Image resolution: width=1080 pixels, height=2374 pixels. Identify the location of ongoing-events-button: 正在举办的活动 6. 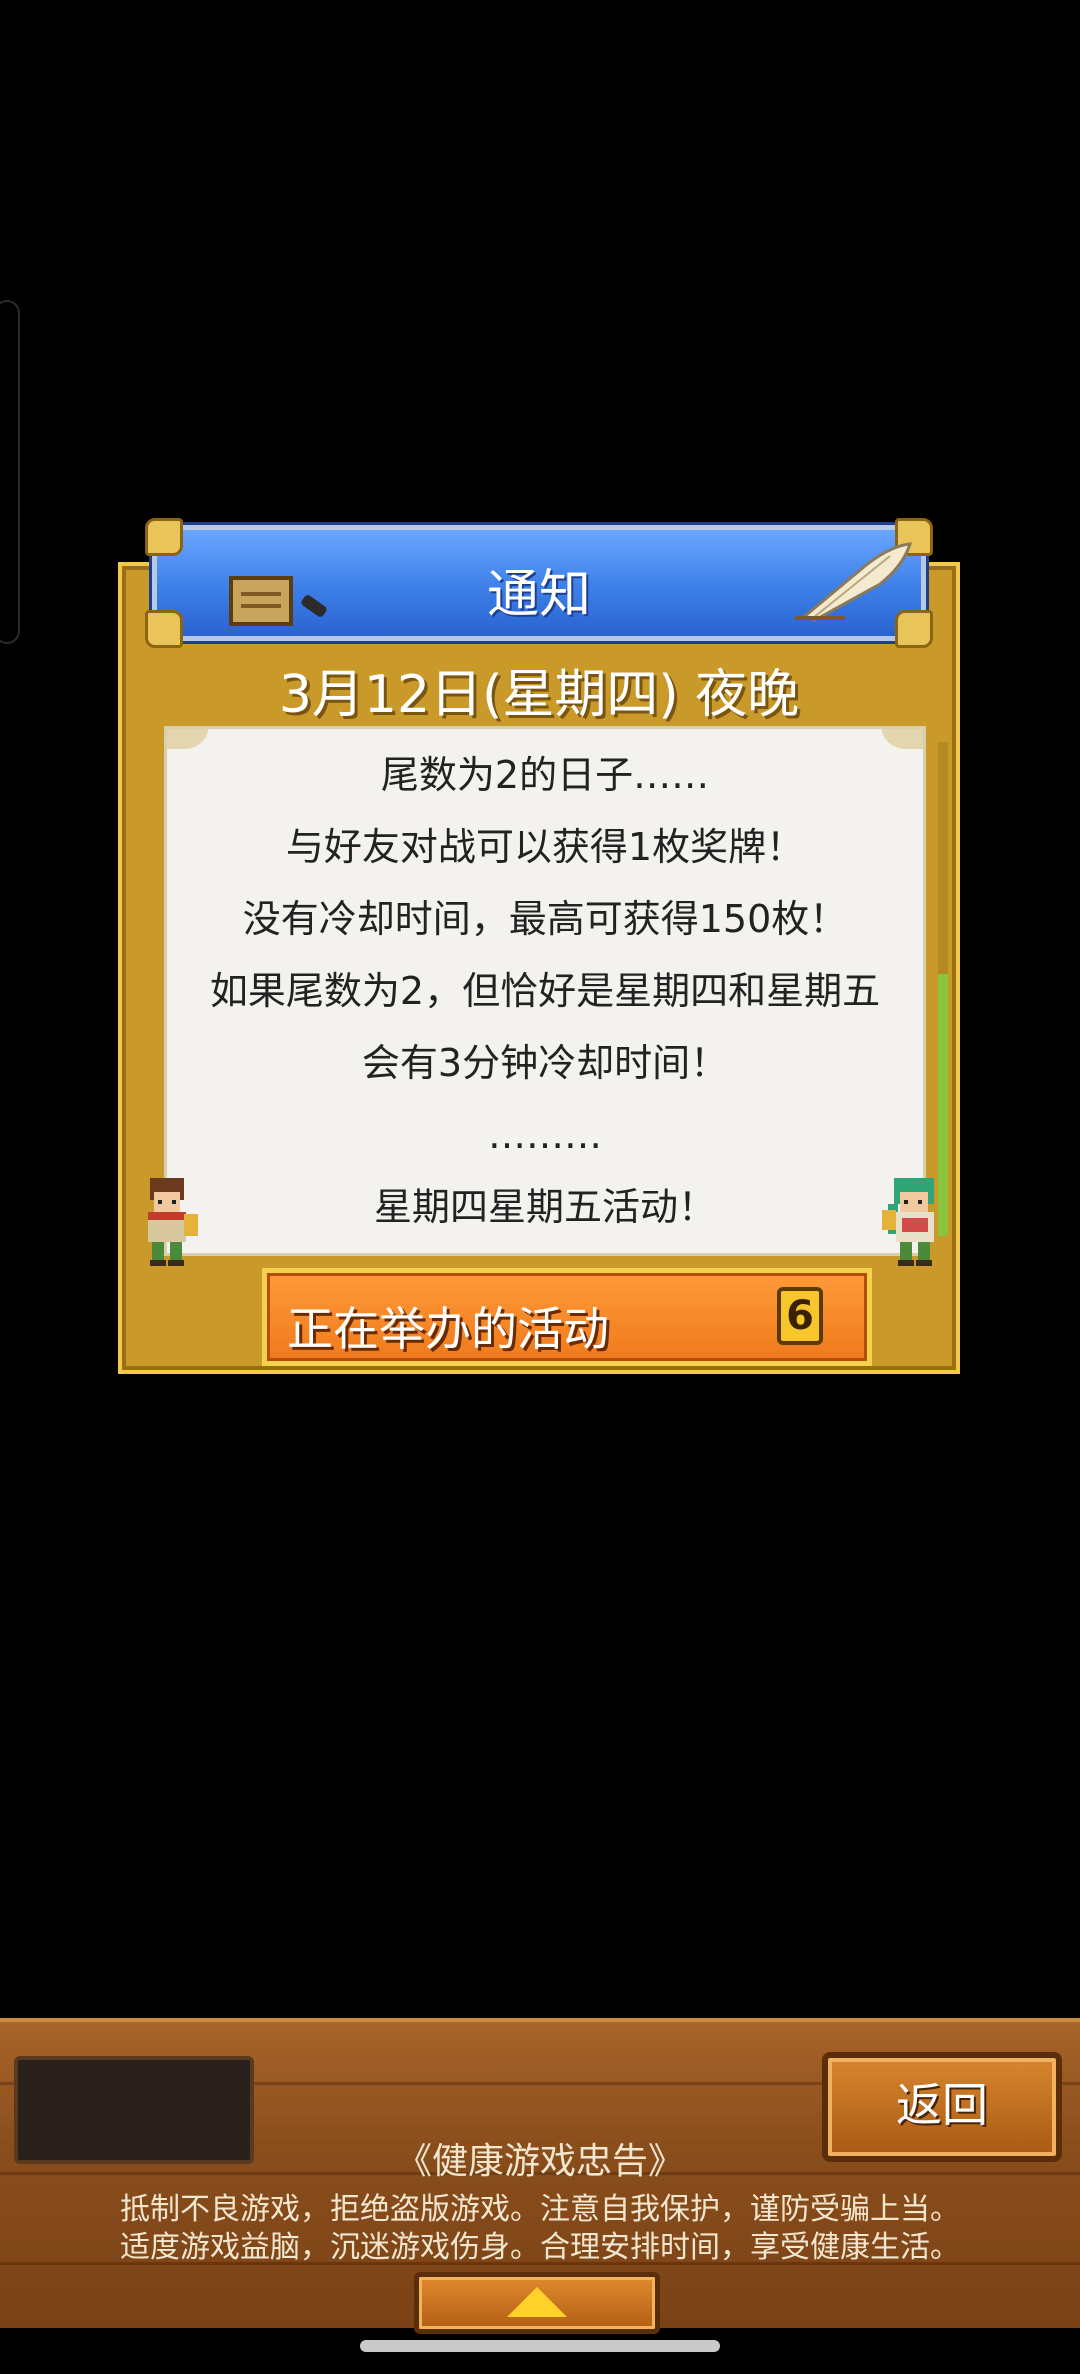
(567, 1317).